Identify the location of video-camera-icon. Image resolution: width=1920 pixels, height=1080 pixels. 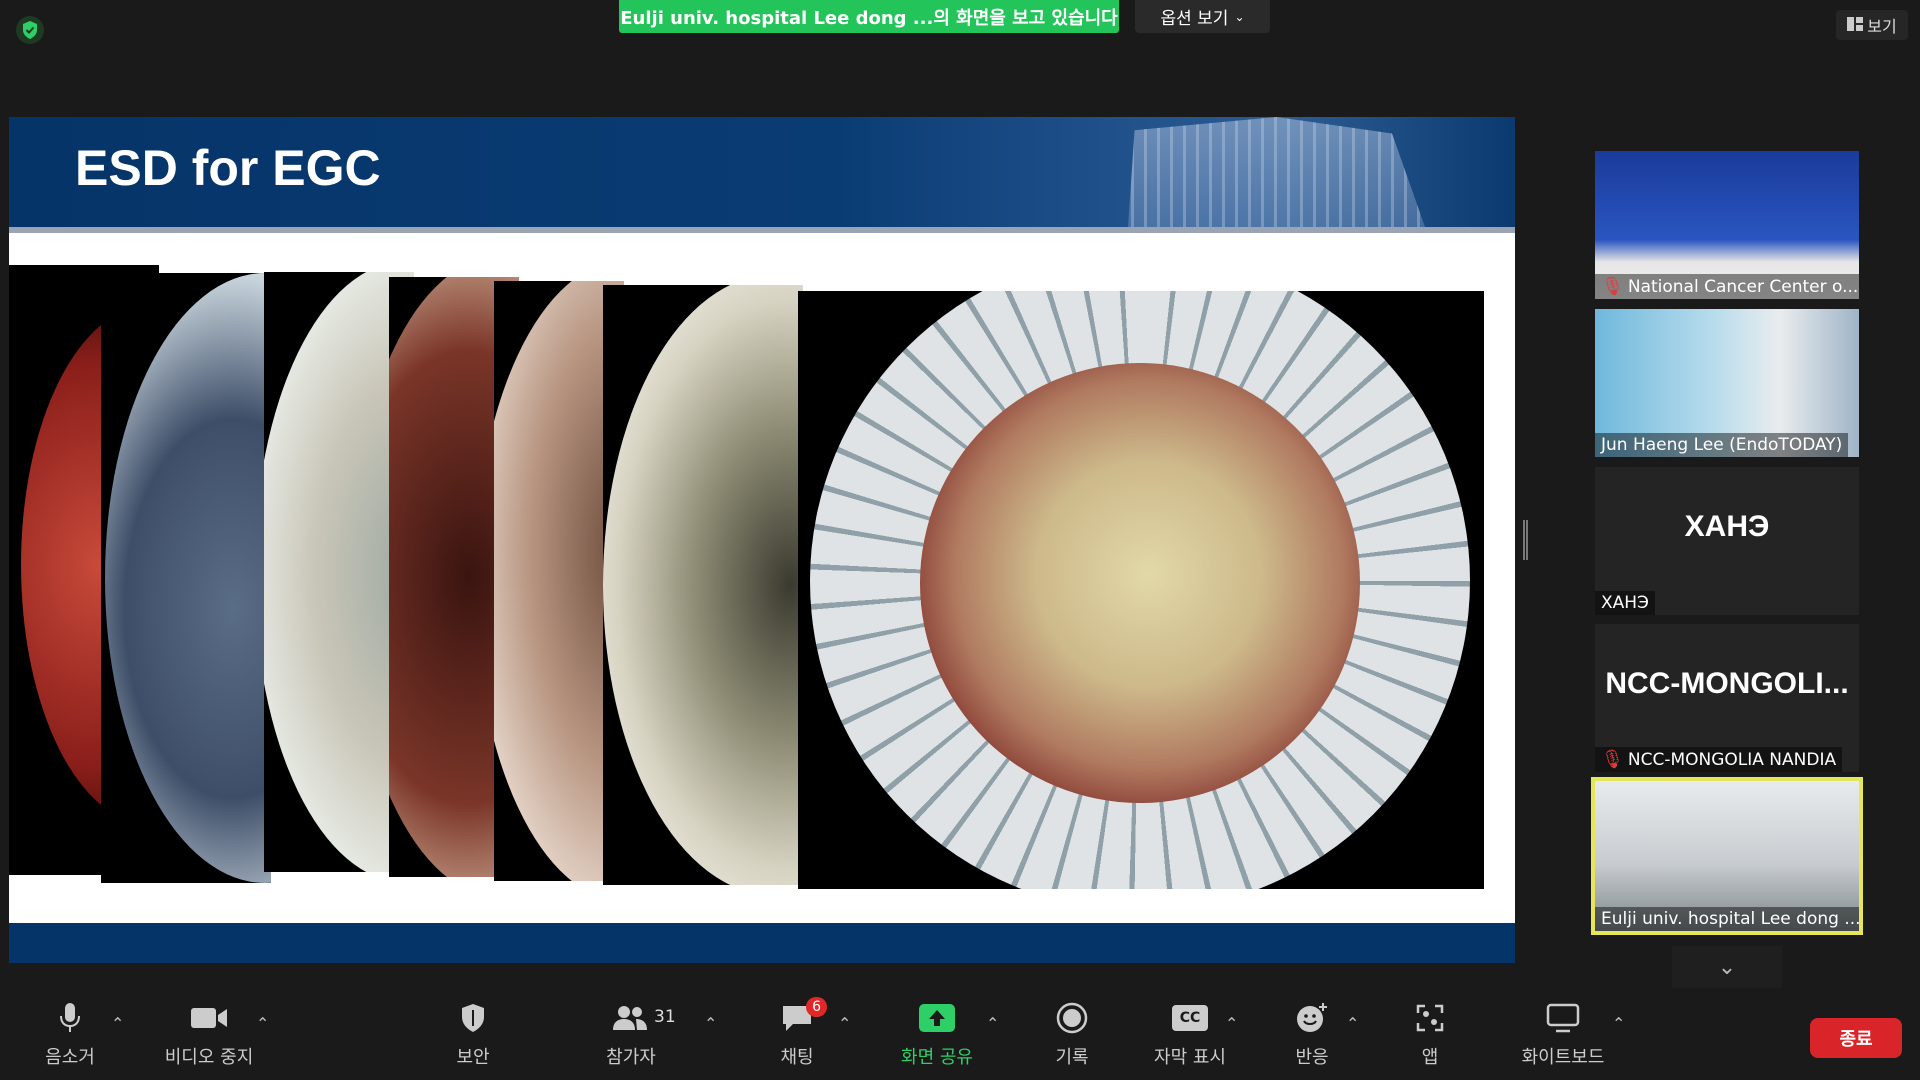
(209, 1018).